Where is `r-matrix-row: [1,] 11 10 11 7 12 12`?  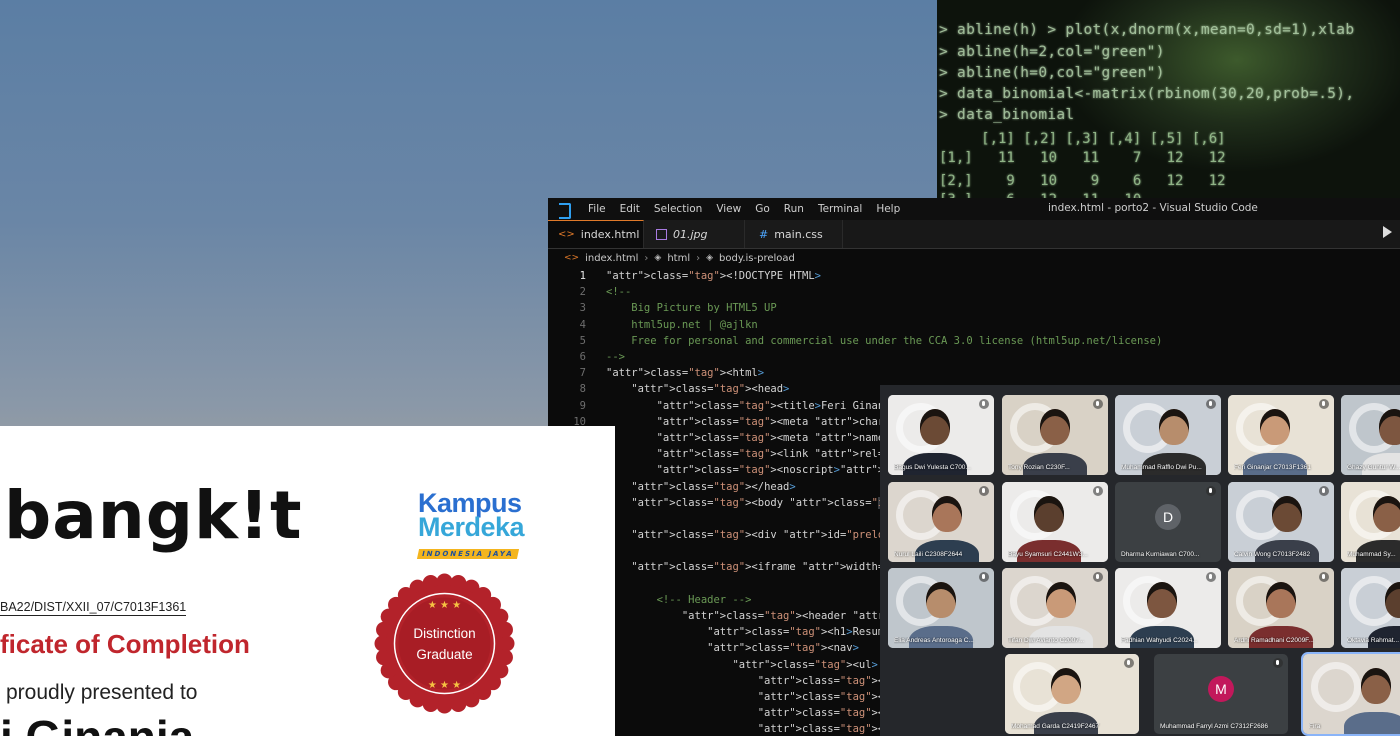 r-matrix-row: [1,] 11 10 11 7 12 12 is located at coordinates (1082, 158).